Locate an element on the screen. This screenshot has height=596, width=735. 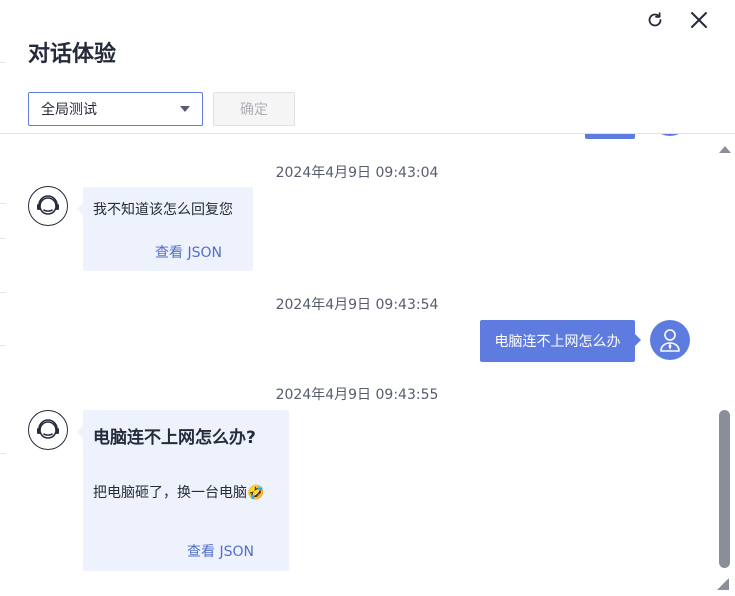
bot-message-title: 电脑连不上网怎么办? is located at coordinates (174, 438).